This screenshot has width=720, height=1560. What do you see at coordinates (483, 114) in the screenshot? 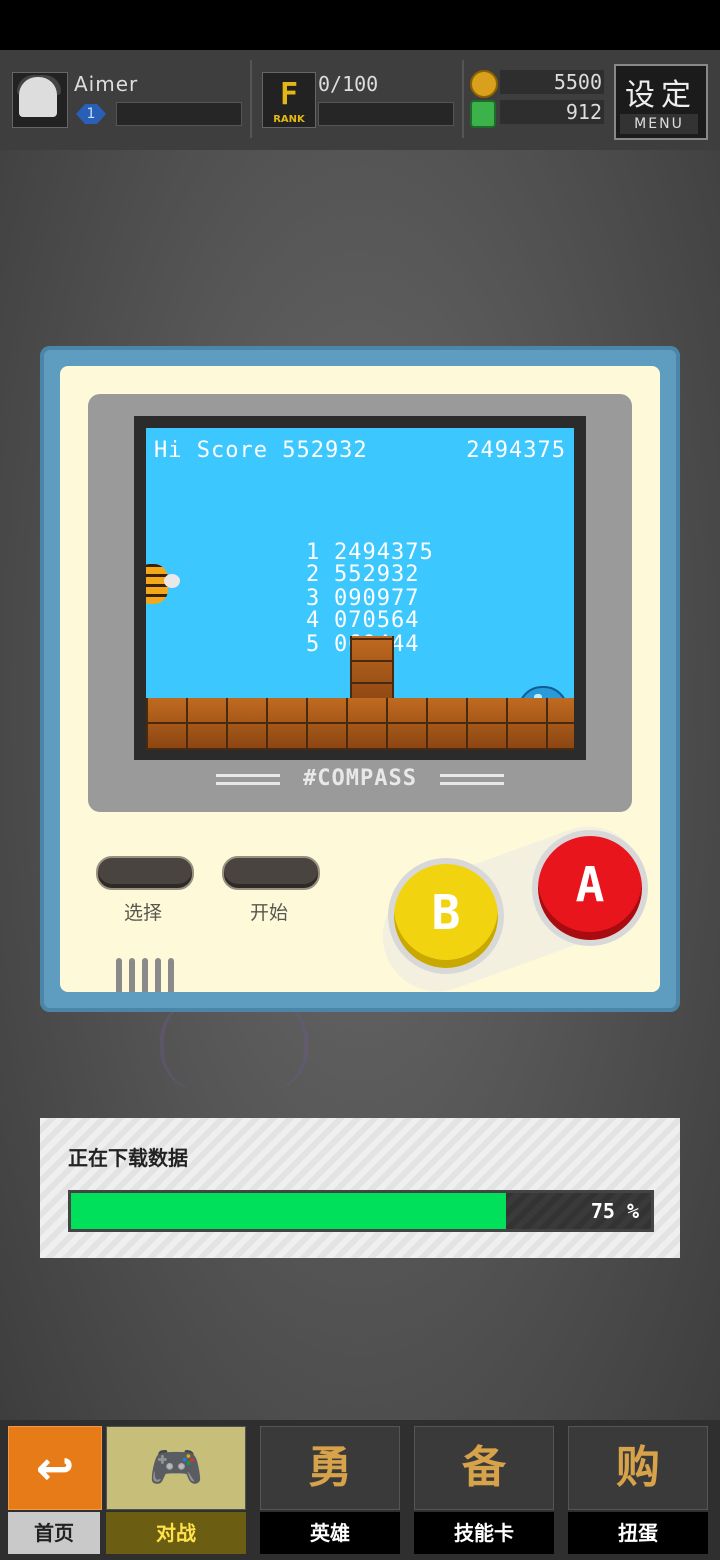
I see `gem-icon` at bounding box center [483, 114].